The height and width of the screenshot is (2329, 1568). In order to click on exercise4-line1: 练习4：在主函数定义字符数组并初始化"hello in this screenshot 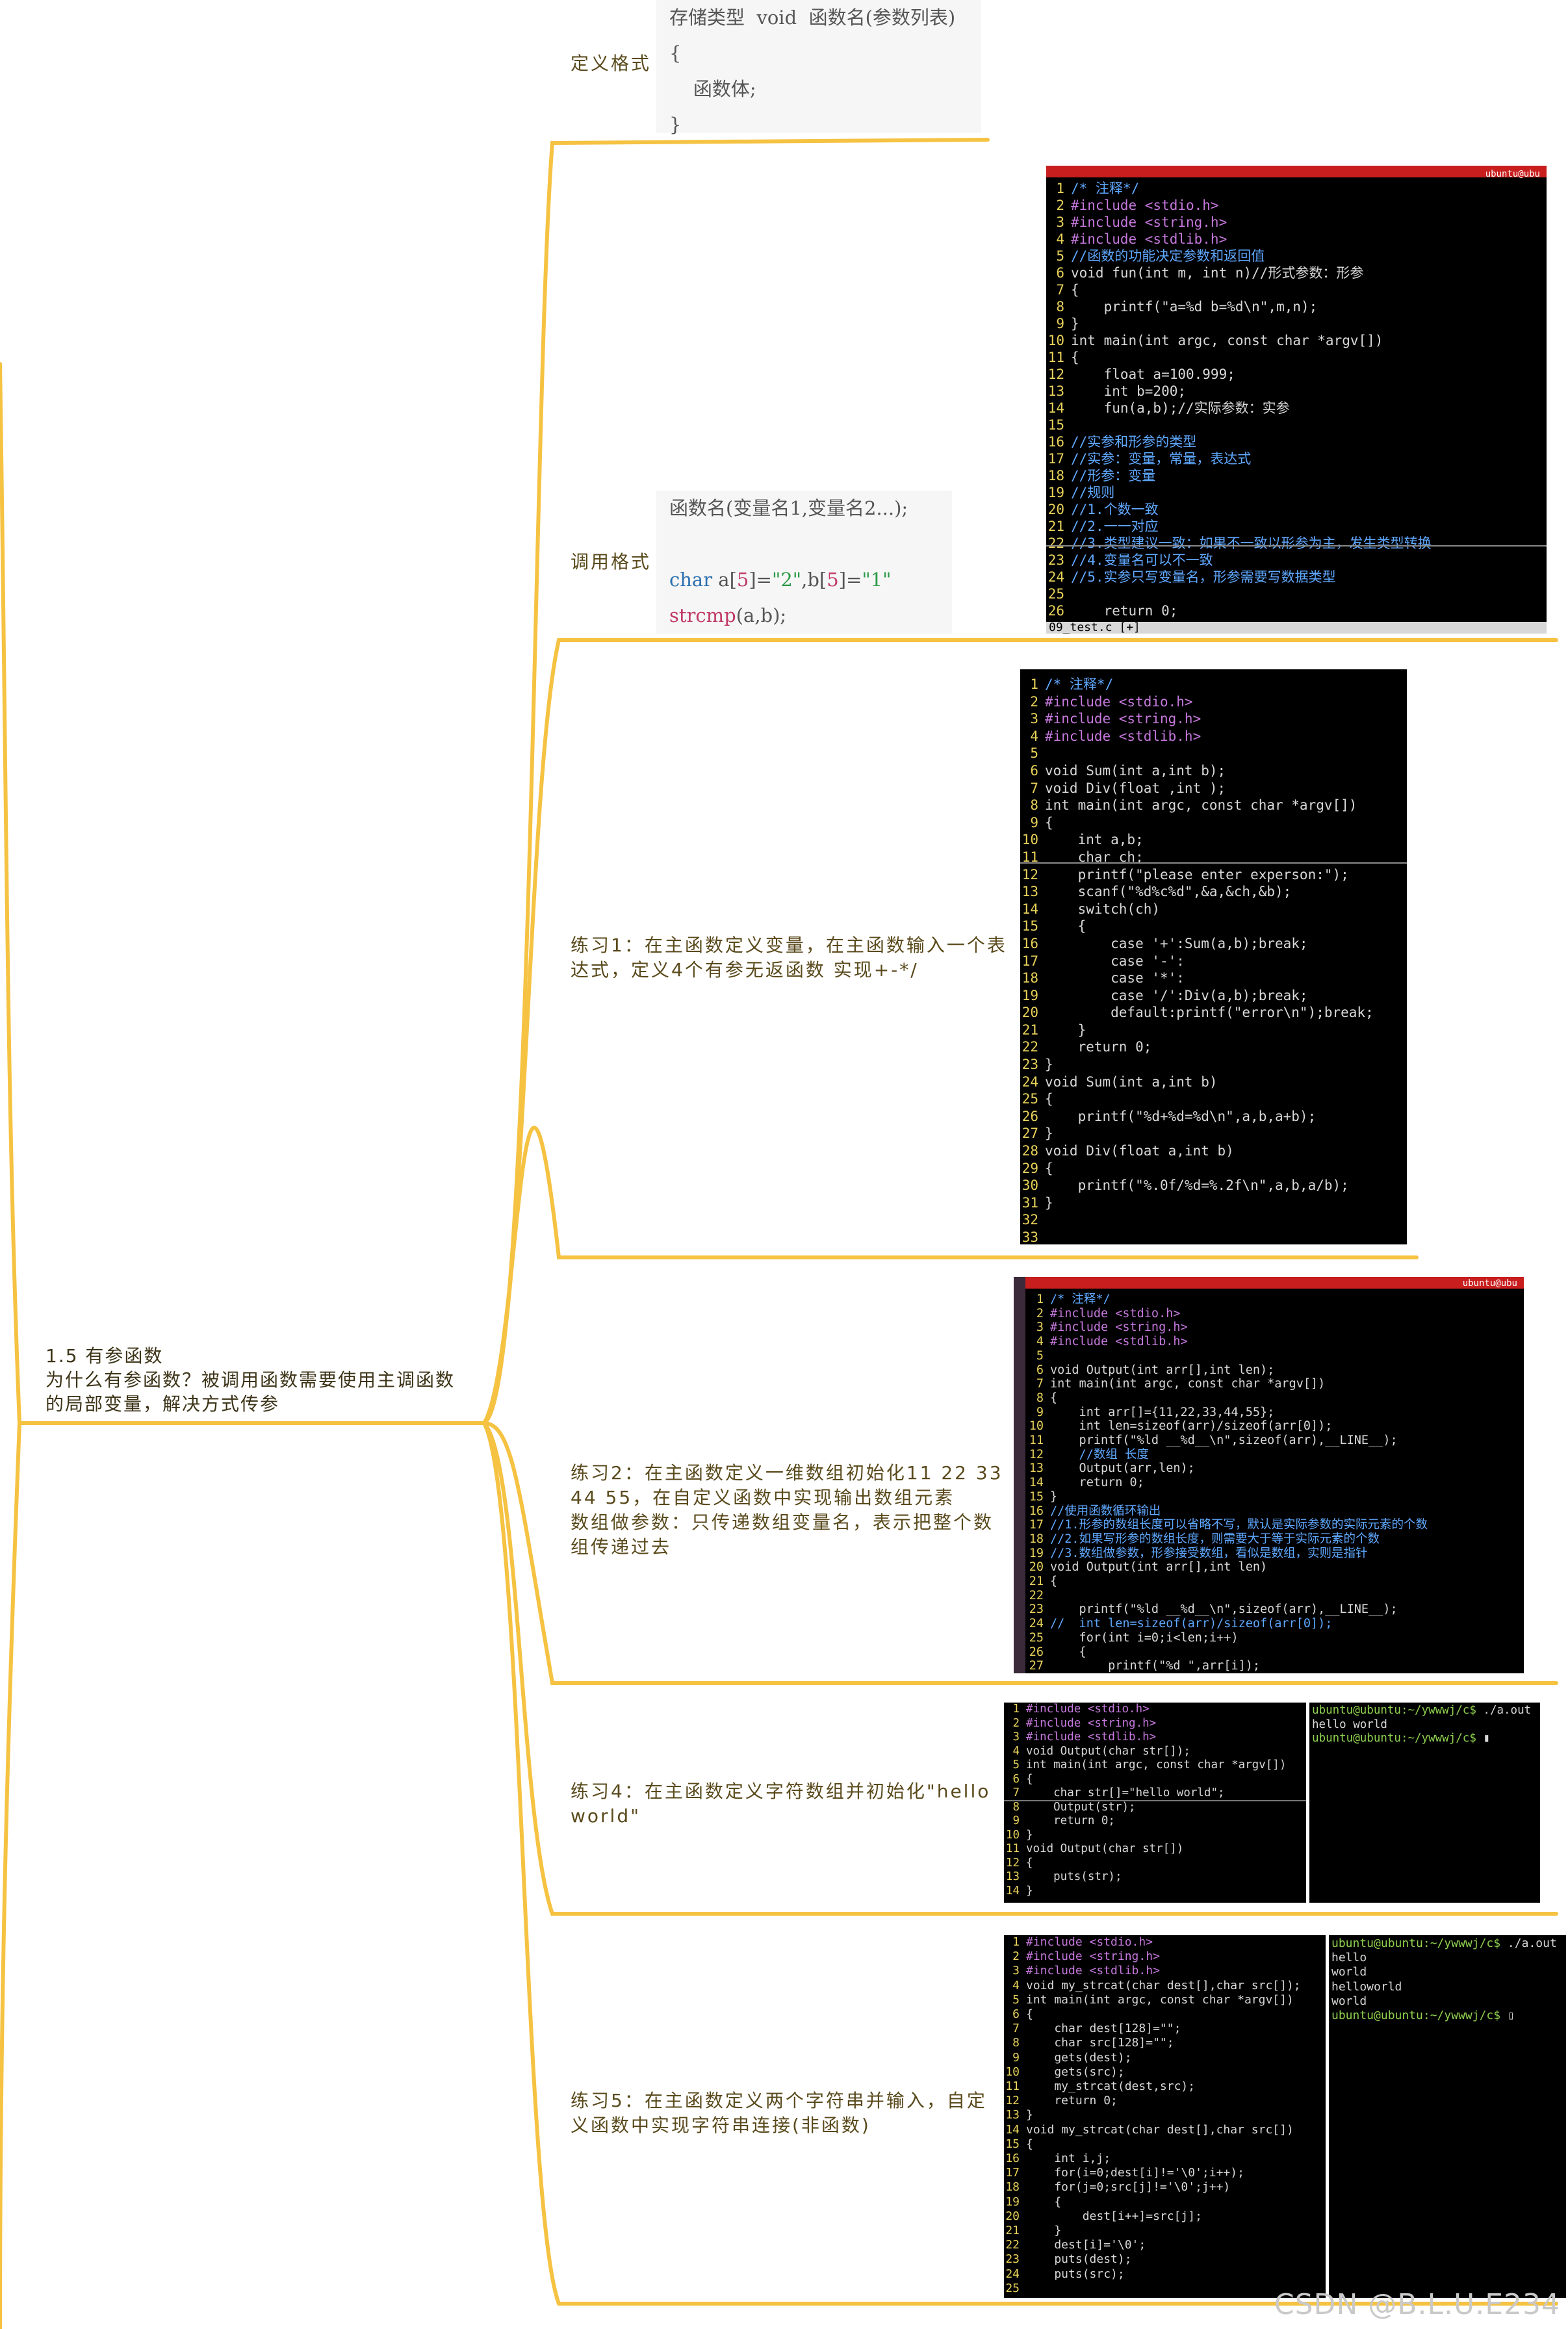, I will do `click(781, 1791)`.